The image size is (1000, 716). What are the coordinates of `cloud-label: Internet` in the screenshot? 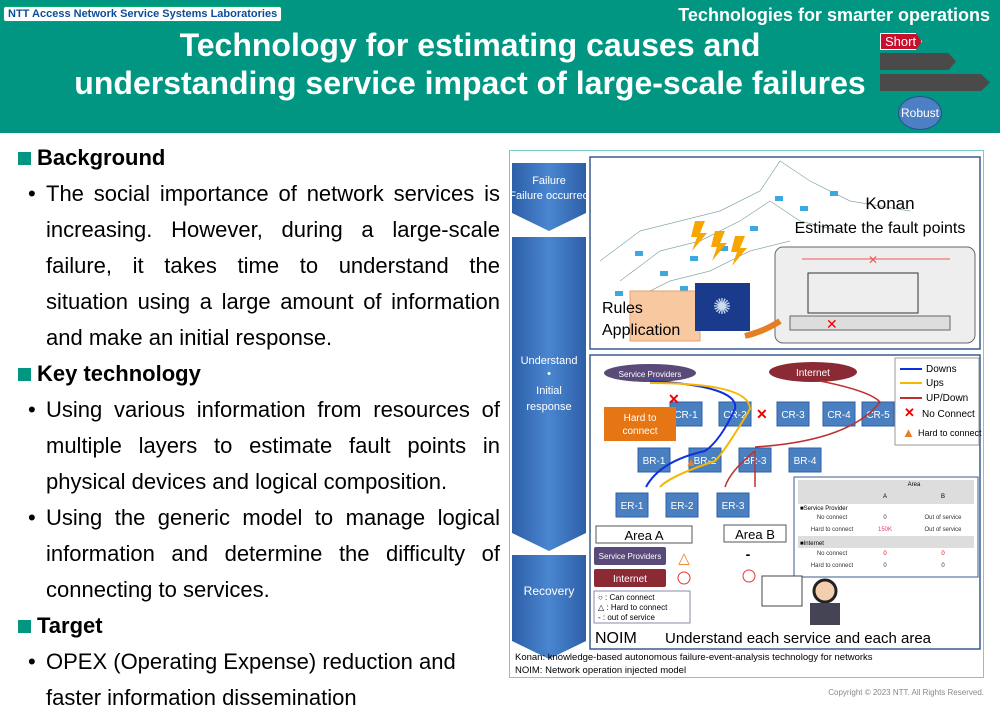 It's located at (813, 373).